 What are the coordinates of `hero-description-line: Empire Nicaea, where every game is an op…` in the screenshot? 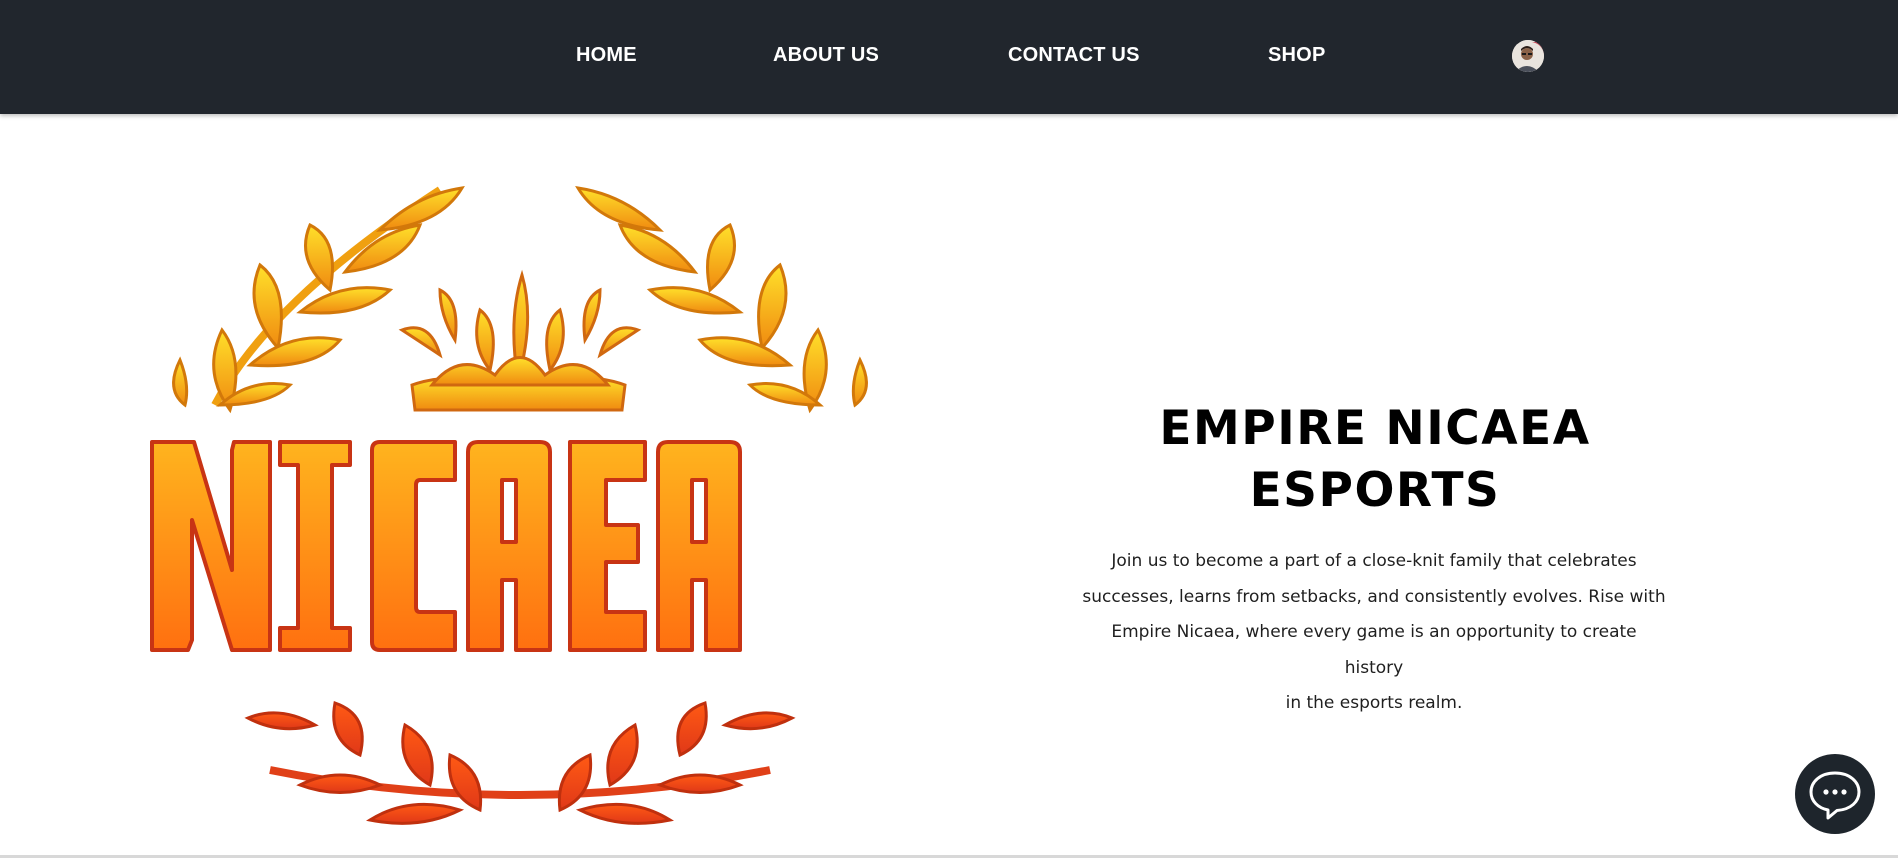 It's located at (1374, 650).